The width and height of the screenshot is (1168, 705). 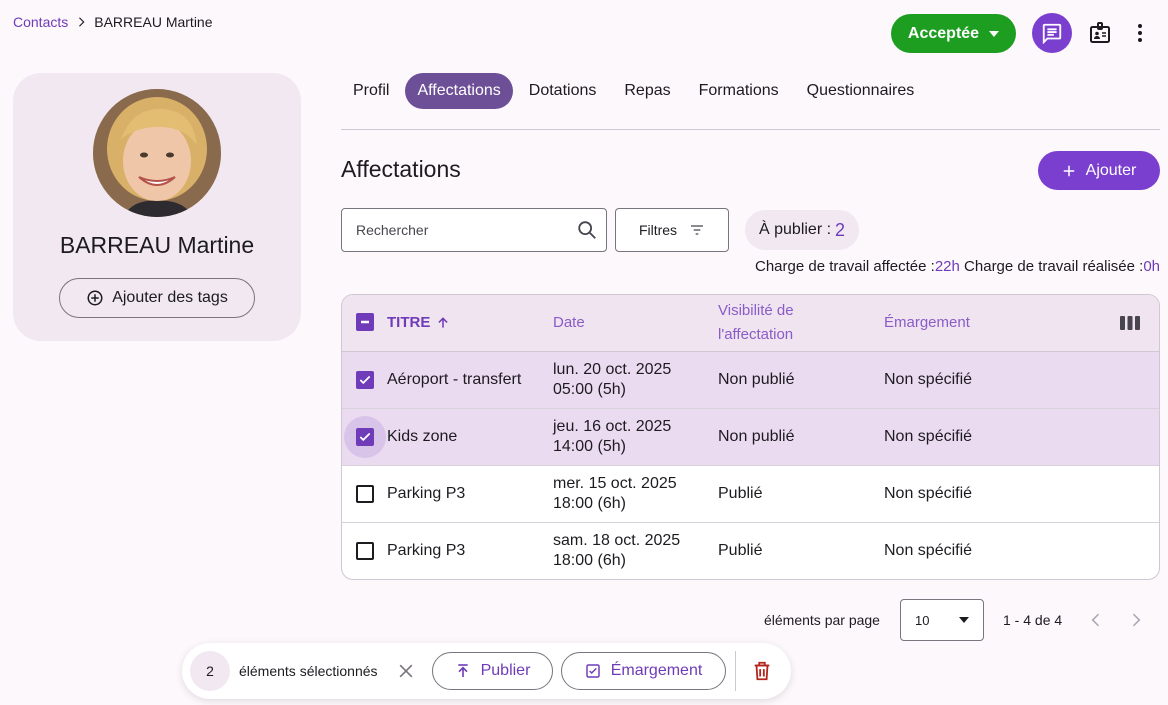 I want to click on bulk-divider, so click(x=735, y=671).